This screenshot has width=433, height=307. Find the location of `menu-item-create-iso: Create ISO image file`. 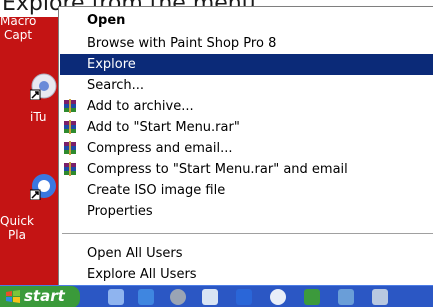

menu-item-create-iso: Create ISO image file is located at coordinates (246, 190).